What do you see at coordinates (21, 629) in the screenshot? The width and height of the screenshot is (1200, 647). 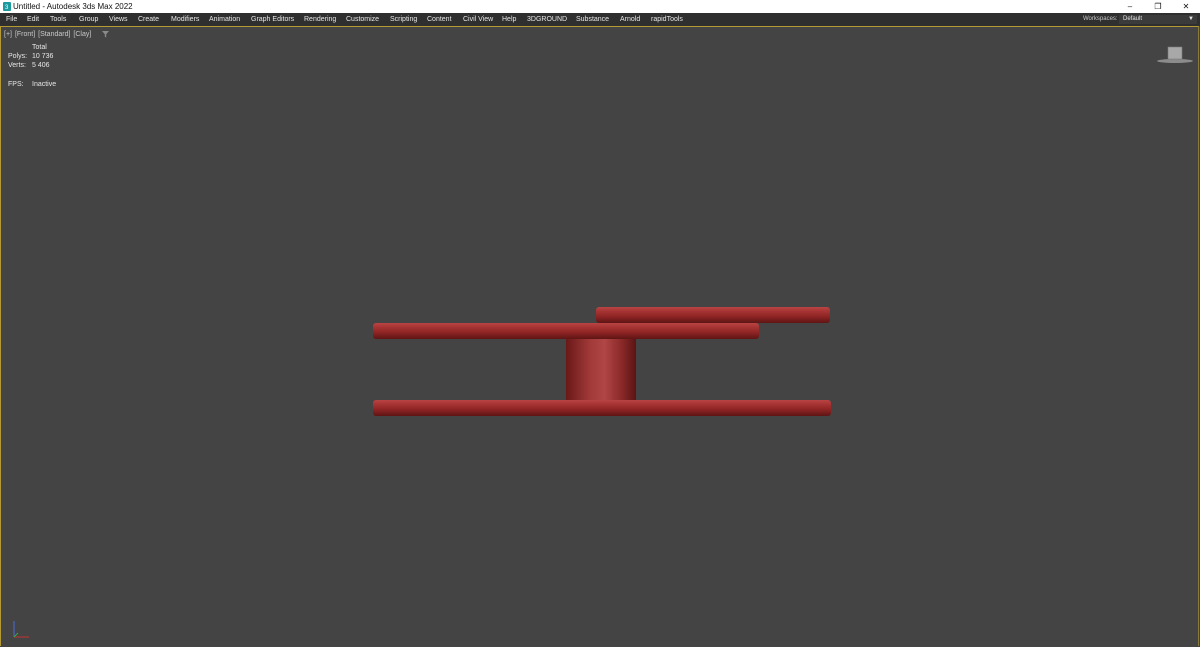 I see `axis-tripod-icon` at bounding box center [21, 629].